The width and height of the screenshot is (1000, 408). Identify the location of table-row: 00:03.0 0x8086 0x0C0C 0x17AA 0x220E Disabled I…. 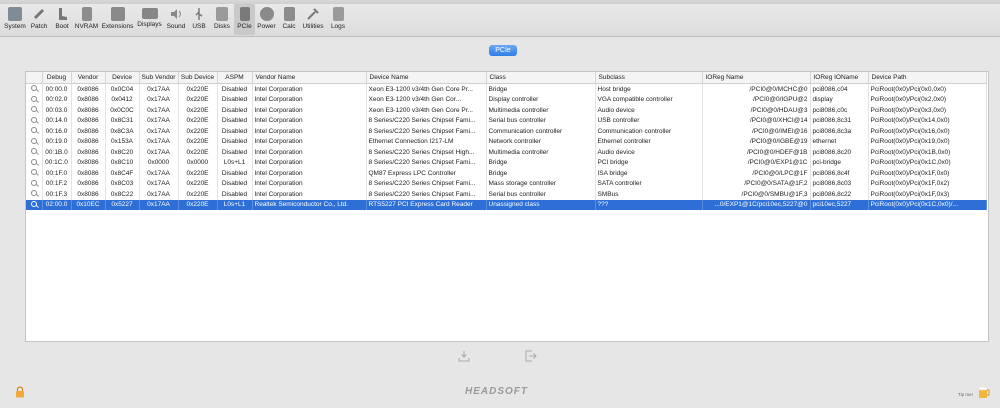
(506, 110).